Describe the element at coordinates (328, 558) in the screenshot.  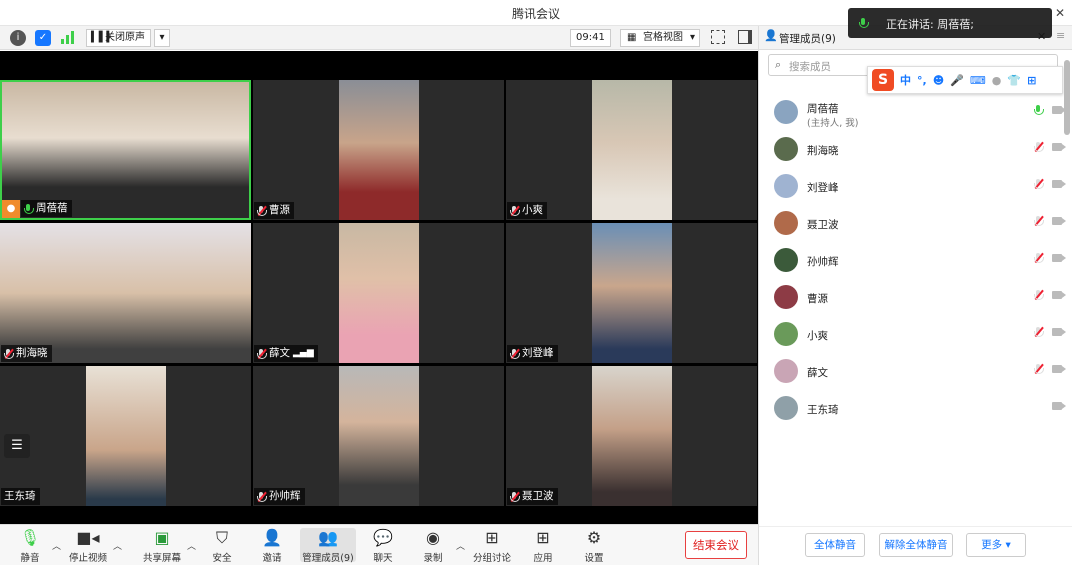
I see `manage-members-label: 管理成员(9)` at that location.